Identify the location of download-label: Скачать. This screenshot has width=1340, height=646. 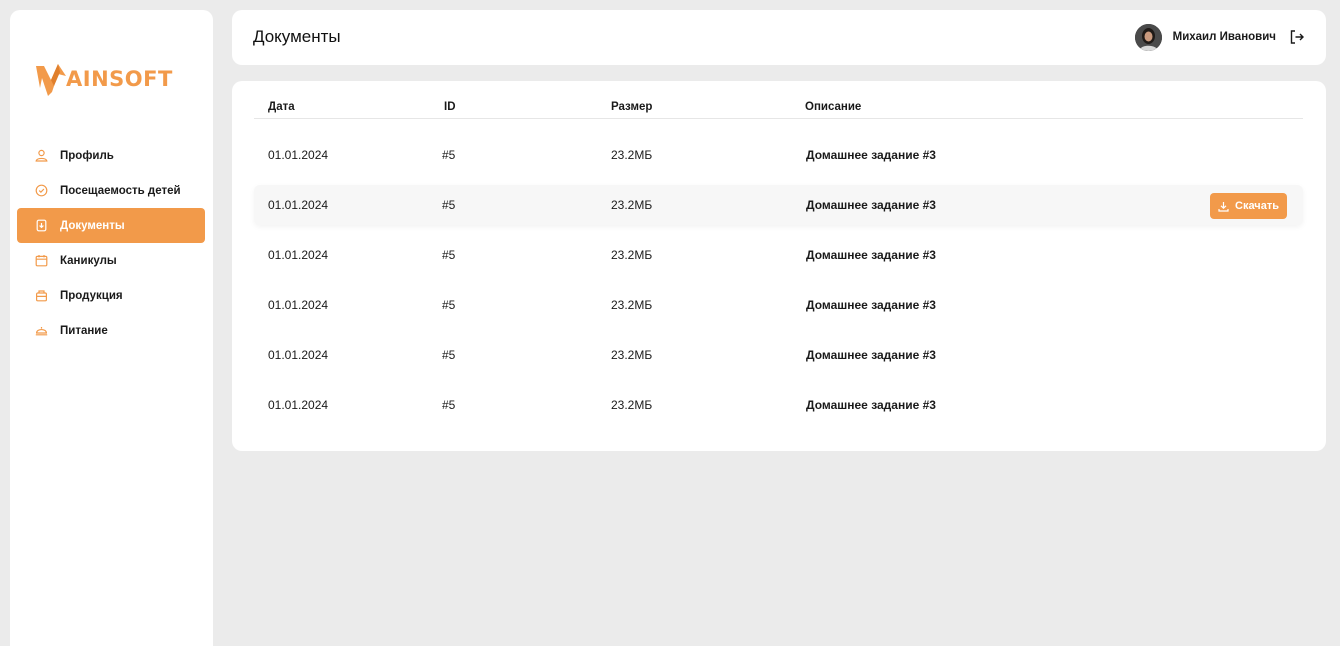
(1257, 206).